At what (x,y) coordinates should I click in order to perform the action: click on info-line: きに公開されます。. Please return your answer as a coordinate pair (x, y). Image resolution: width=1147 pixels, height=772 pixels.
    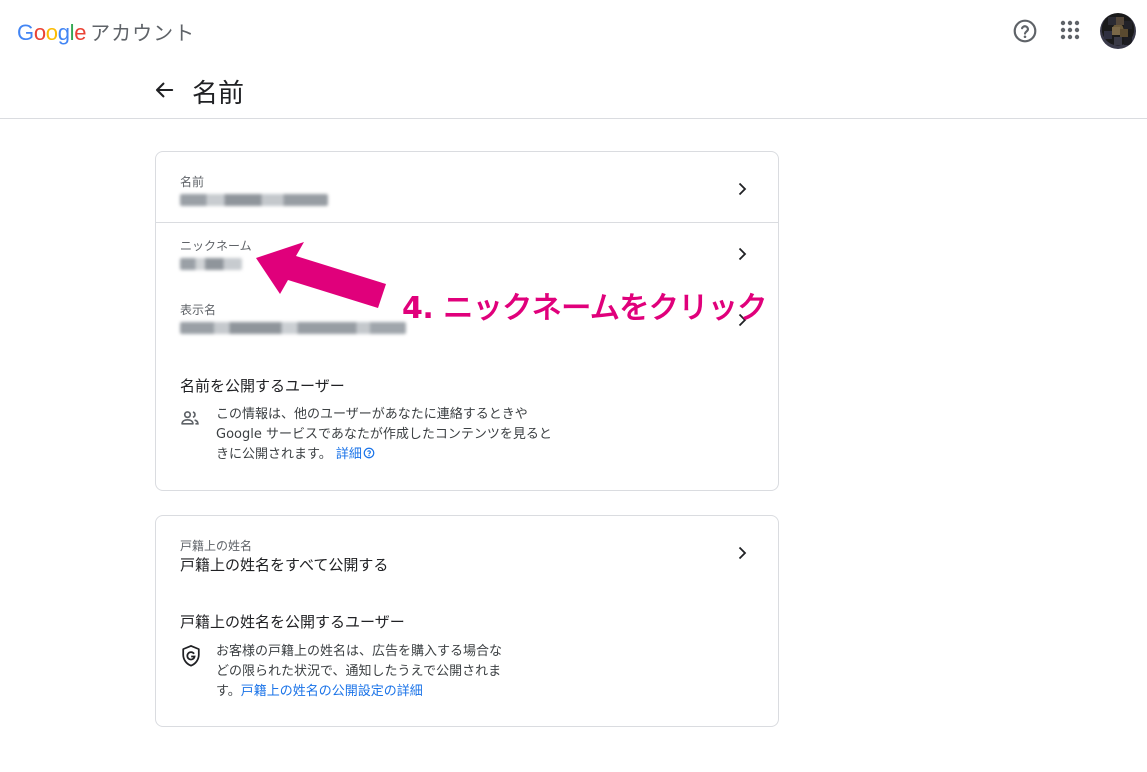
    Looking at the image, I should click on (274, 454).